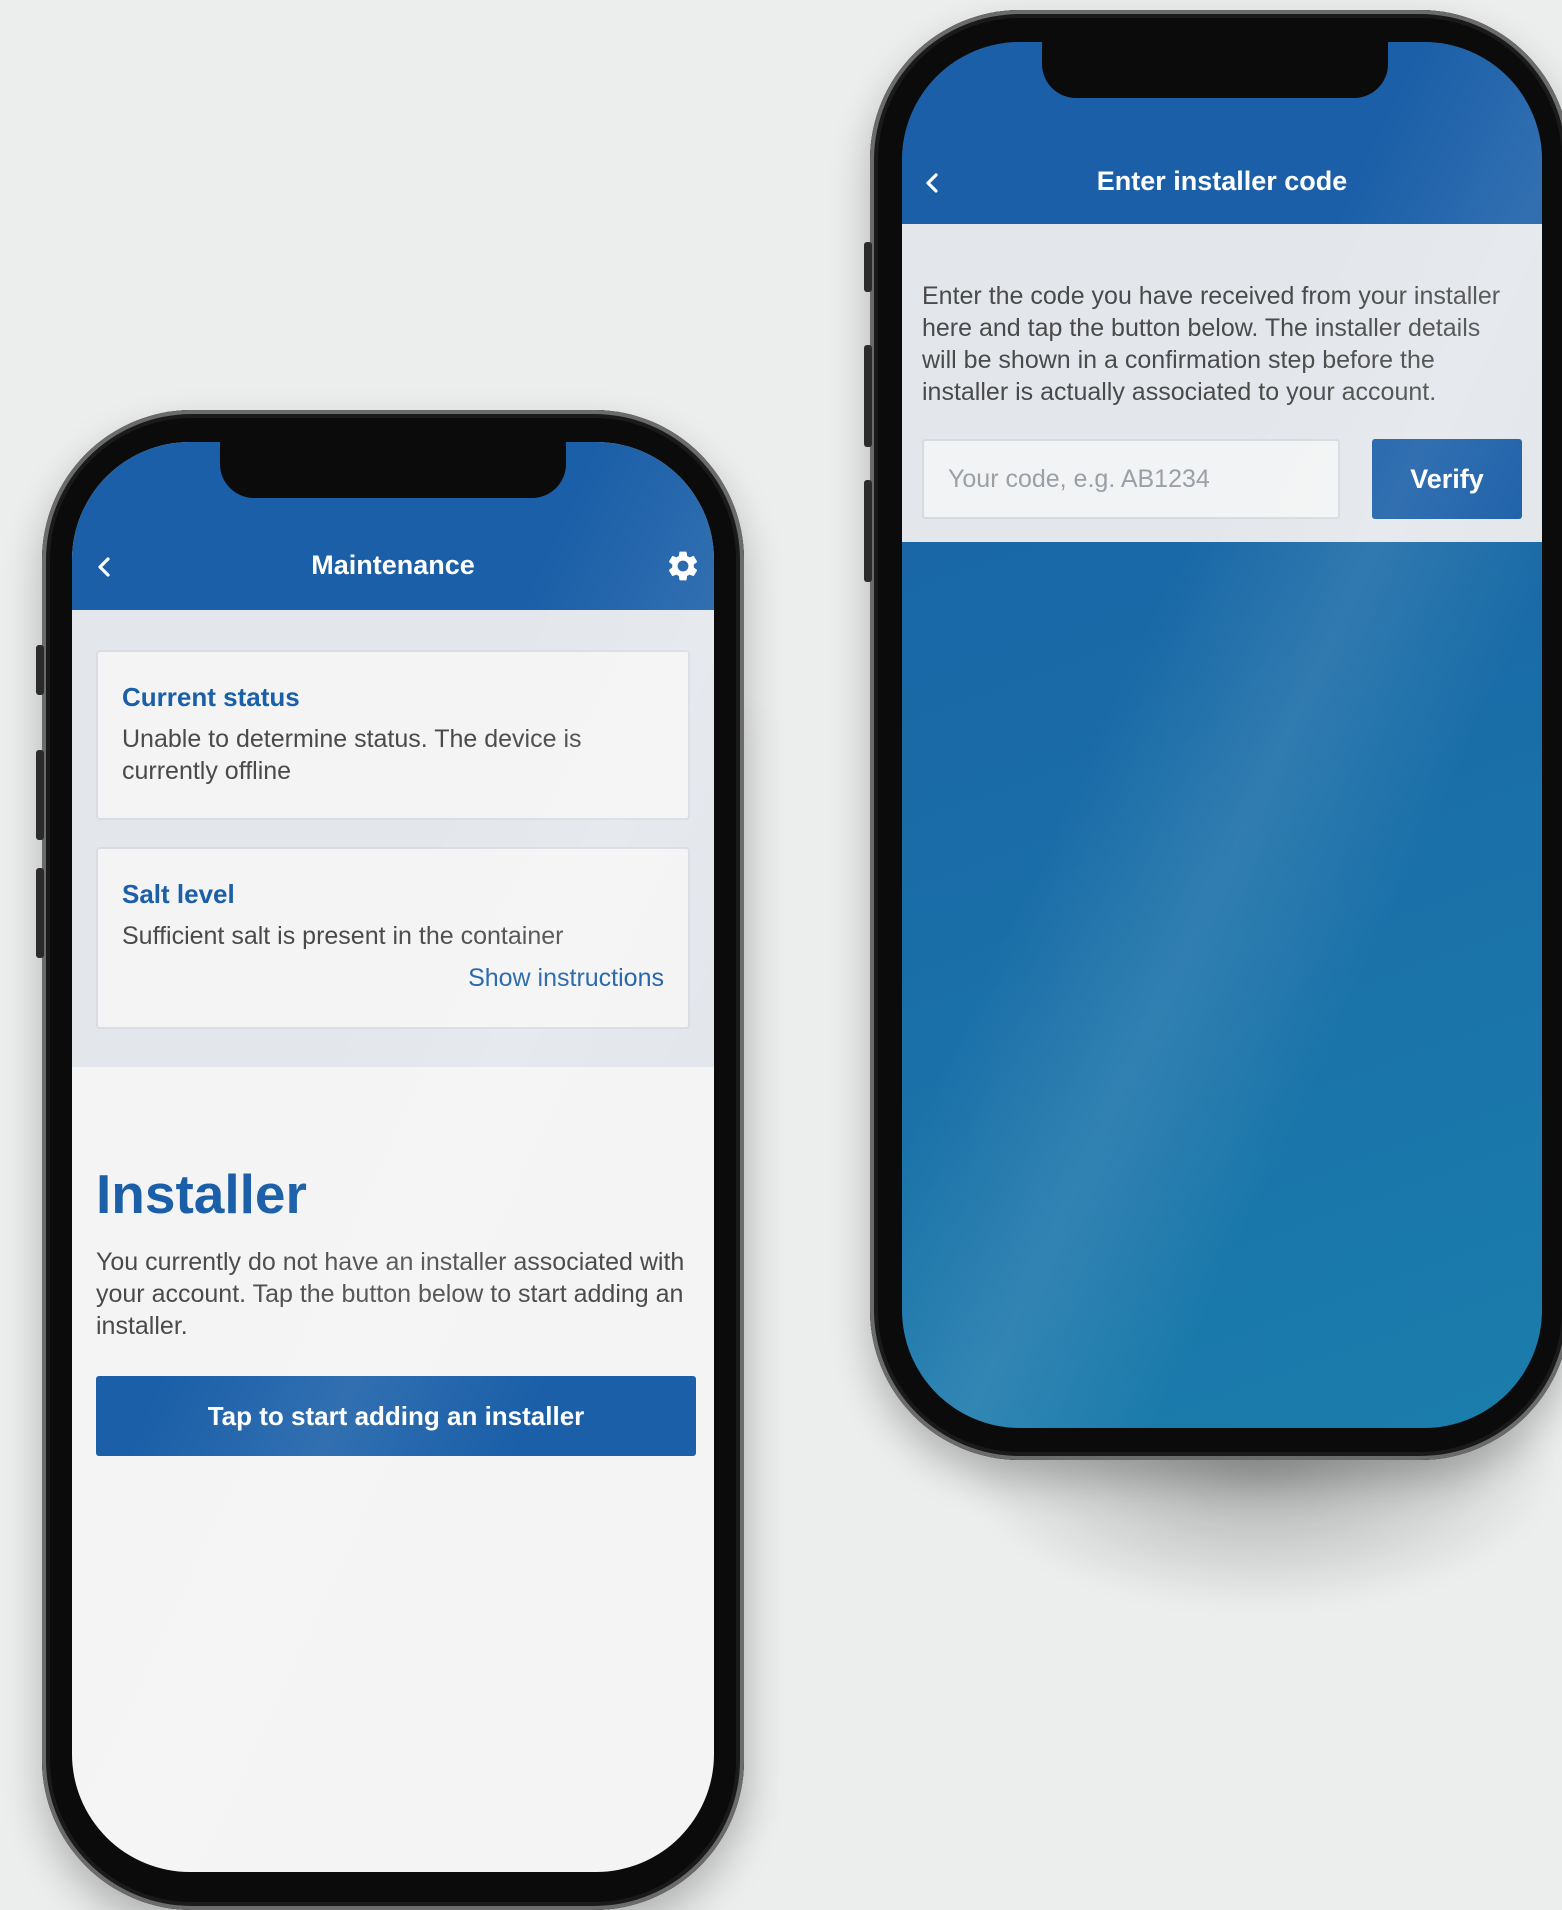 The width and height of the screenshot is (1562, 1910). Describe the element at coordinates (393, 978) in the screenshot. I see `show-instructions-link: Show instructions` at that location.